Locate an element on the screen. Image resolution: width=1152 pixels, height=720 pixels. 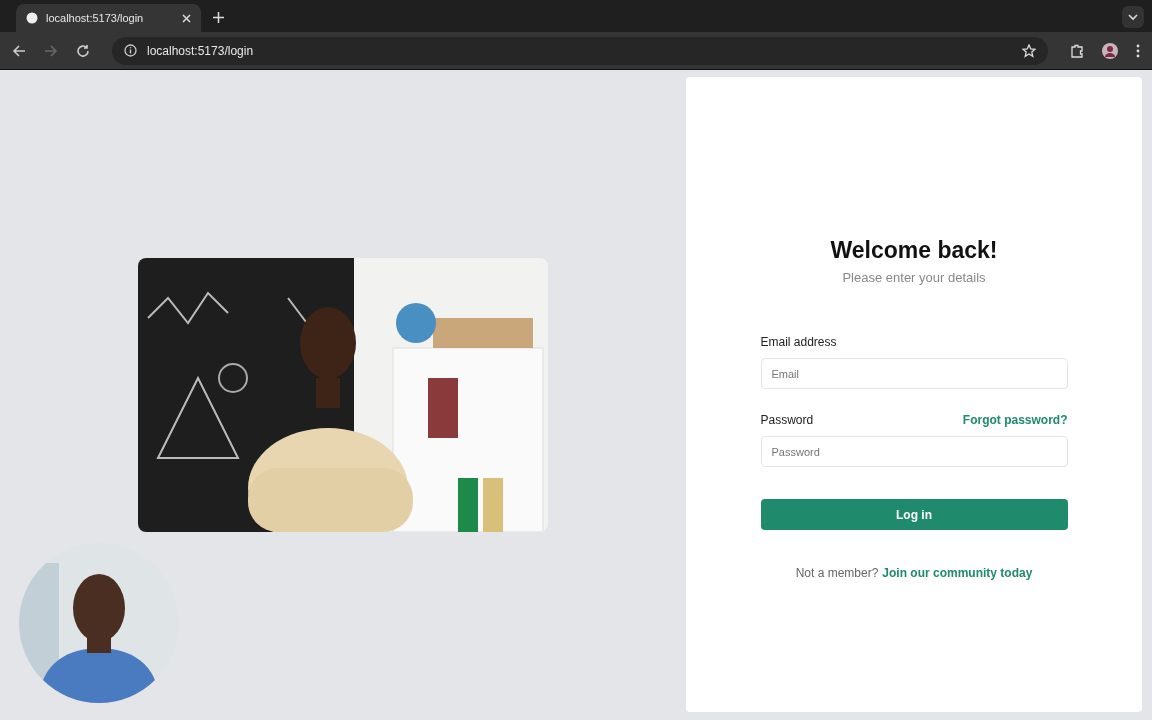
email-field: Email is located at coordinates (914, 373).